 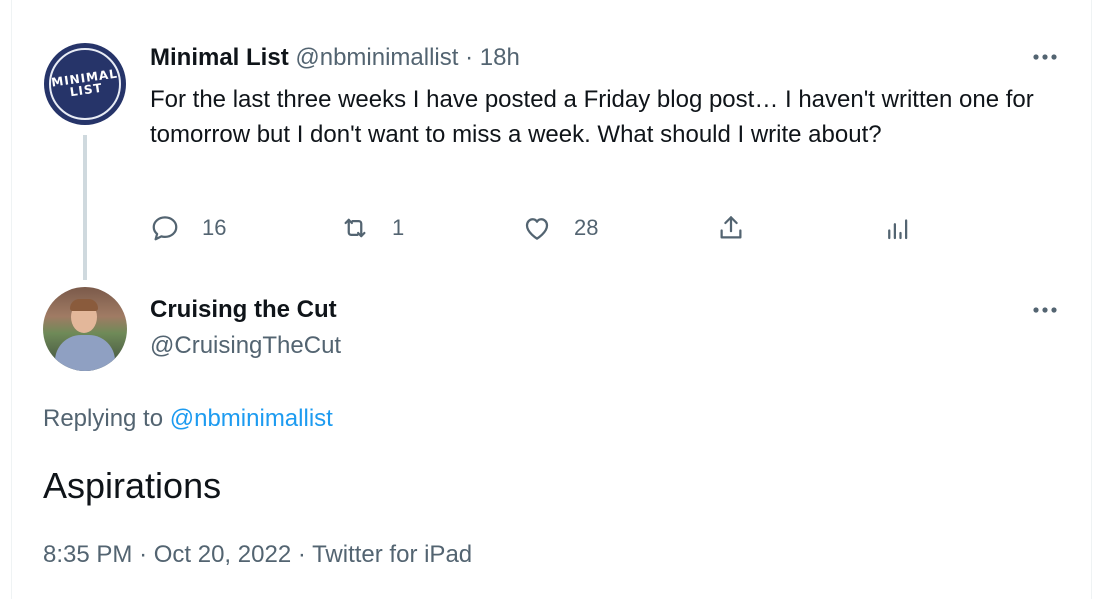 What do you see at coordinates (87, 554) in the screenshot?
I see `reply-time-link: 8:35 PM` at bounding box center [87, 554].